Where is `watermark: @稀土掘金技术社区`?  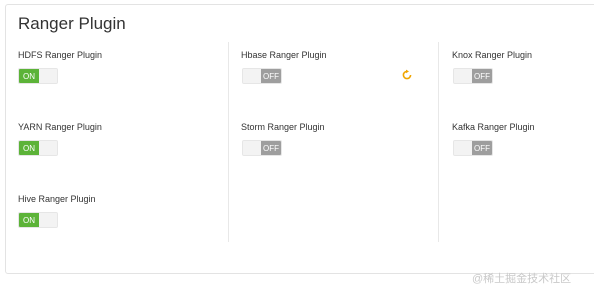 watermark: @稀土掘金技术社区 is located at coordinates (522, 279).